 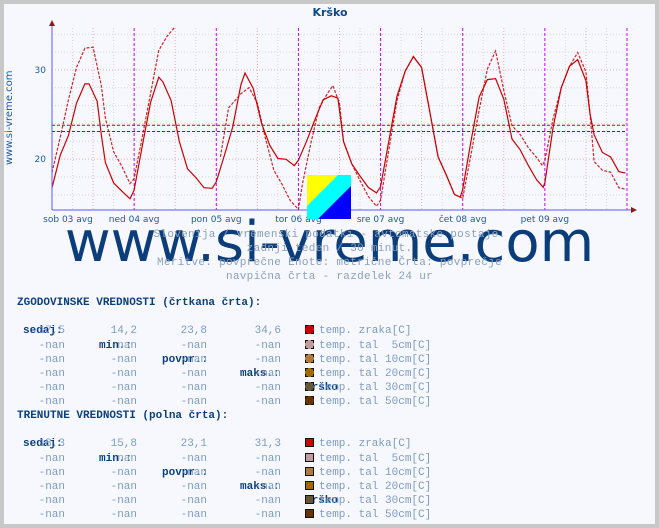 I want to click on legend-label: temp. tal 30cm[C], so click(x=375, y=501).